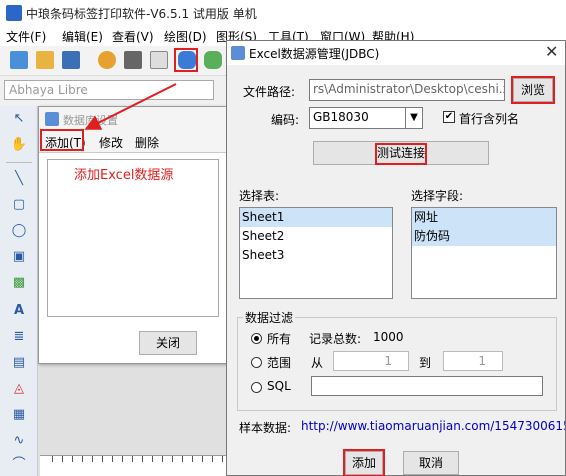 Image resolution: width=566 pixels, height=476 pixels. Describe the element at coordinates (314, 54) in the screenshot. I see `excel-dialog-title: Excel数据源管理(JDBC)` at that location.